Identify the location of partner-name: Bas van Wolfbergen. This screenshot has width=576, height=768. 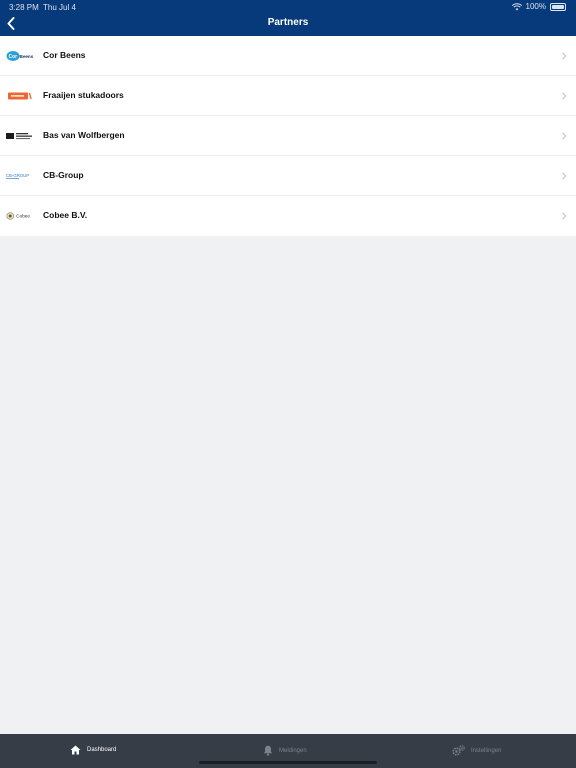
(84, 135).